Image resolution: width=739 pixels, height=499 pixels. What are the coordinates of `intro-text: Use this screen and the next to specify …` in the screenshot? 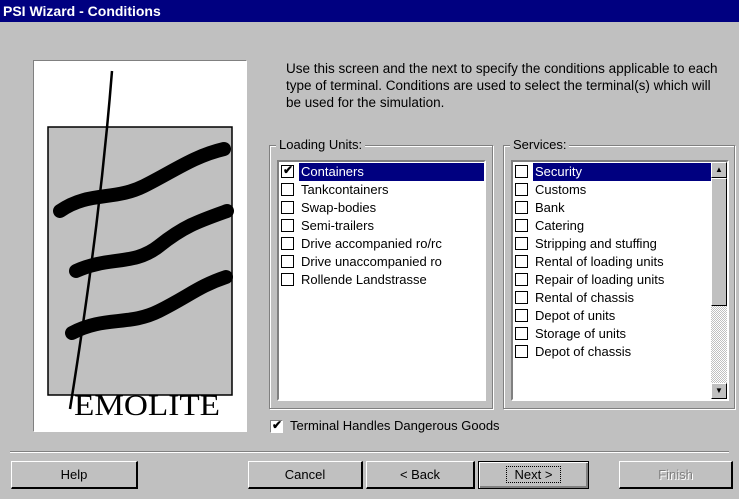 It's located at (502, 85).